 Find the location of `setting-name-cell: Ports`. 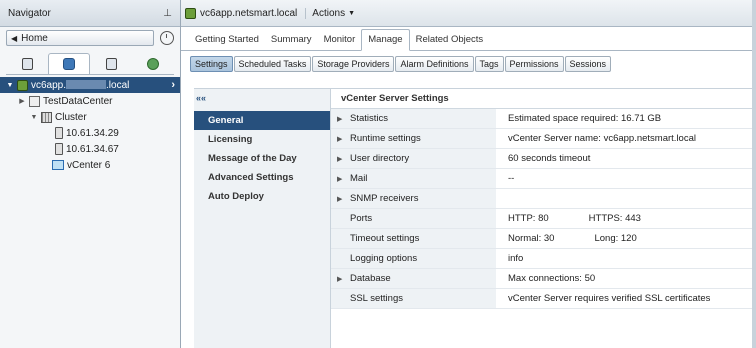

setting-name-cell: Ports is located at coordinates (413, 218).